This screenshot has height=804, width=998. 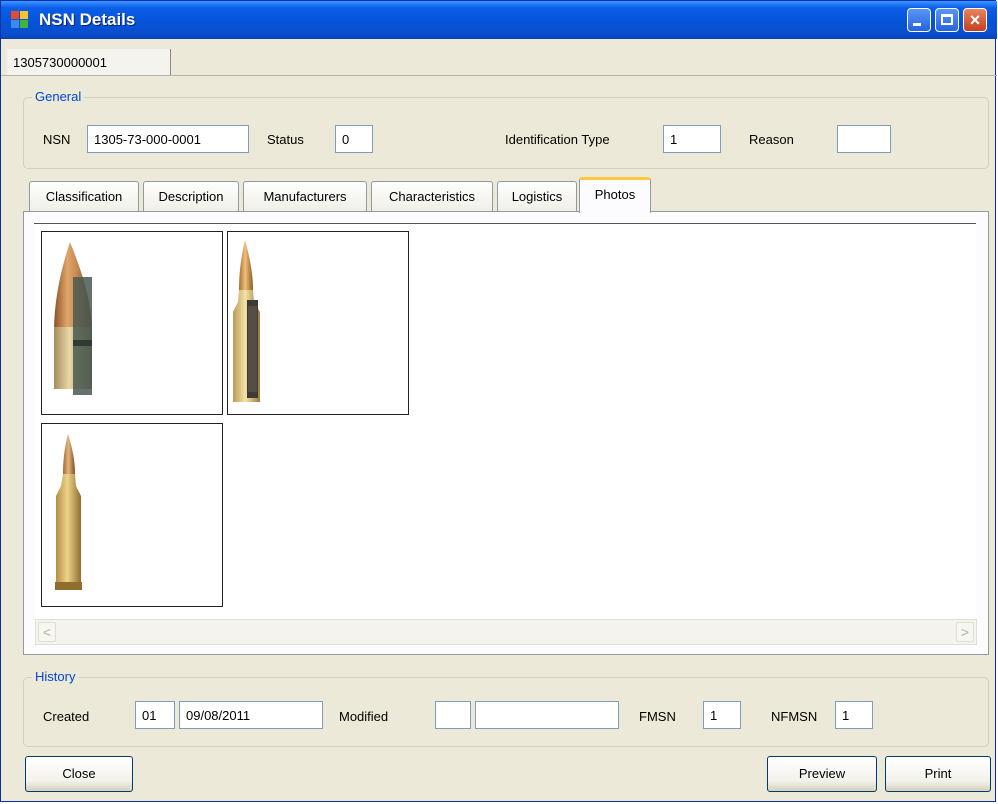 I want to click on horizontal-scrollbar: < >, so click(x=506, y=632).